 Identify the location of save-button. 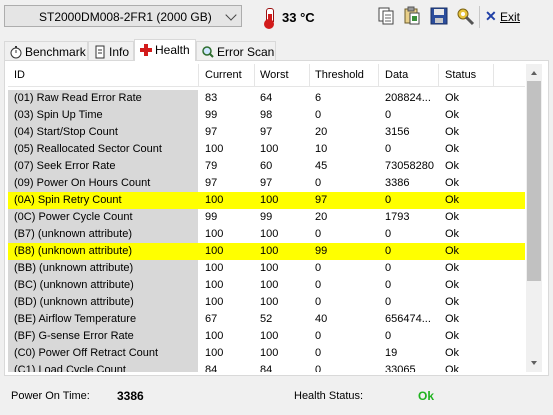
(439, 16).